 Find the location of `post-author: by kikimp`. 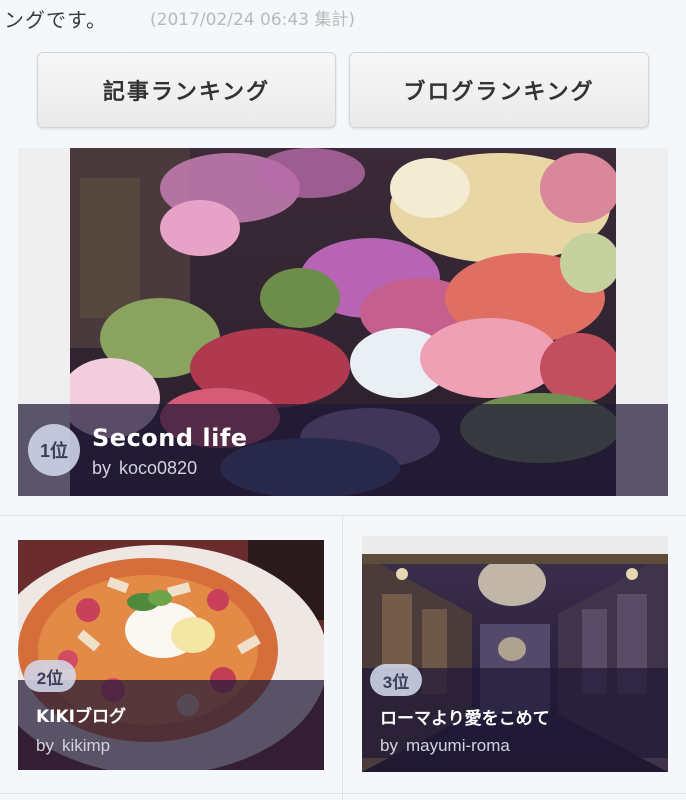

post-author: by kikimp is located at coordinates (73, 746).